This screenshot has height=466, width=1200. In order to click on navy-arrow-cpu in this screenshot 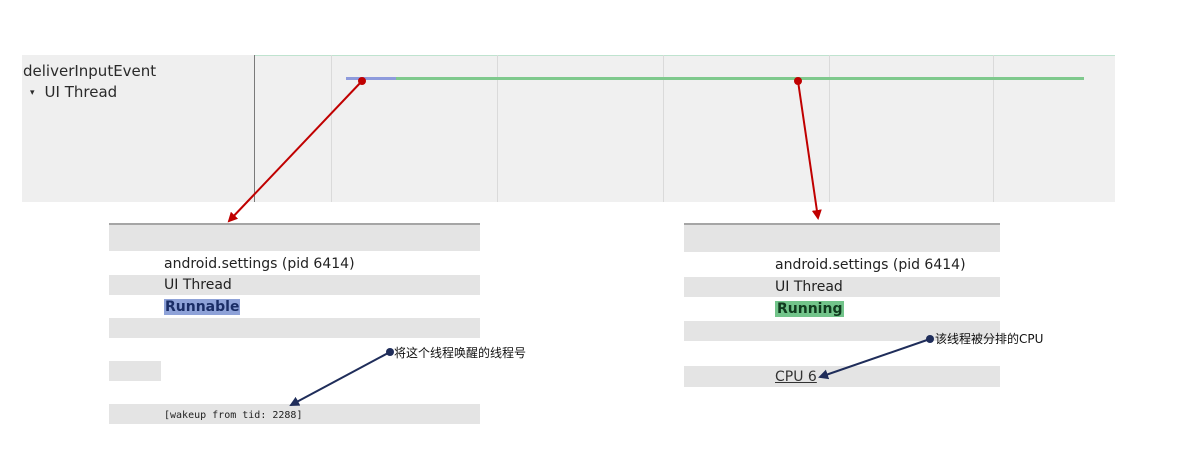, I will do `click(874, 359)`.